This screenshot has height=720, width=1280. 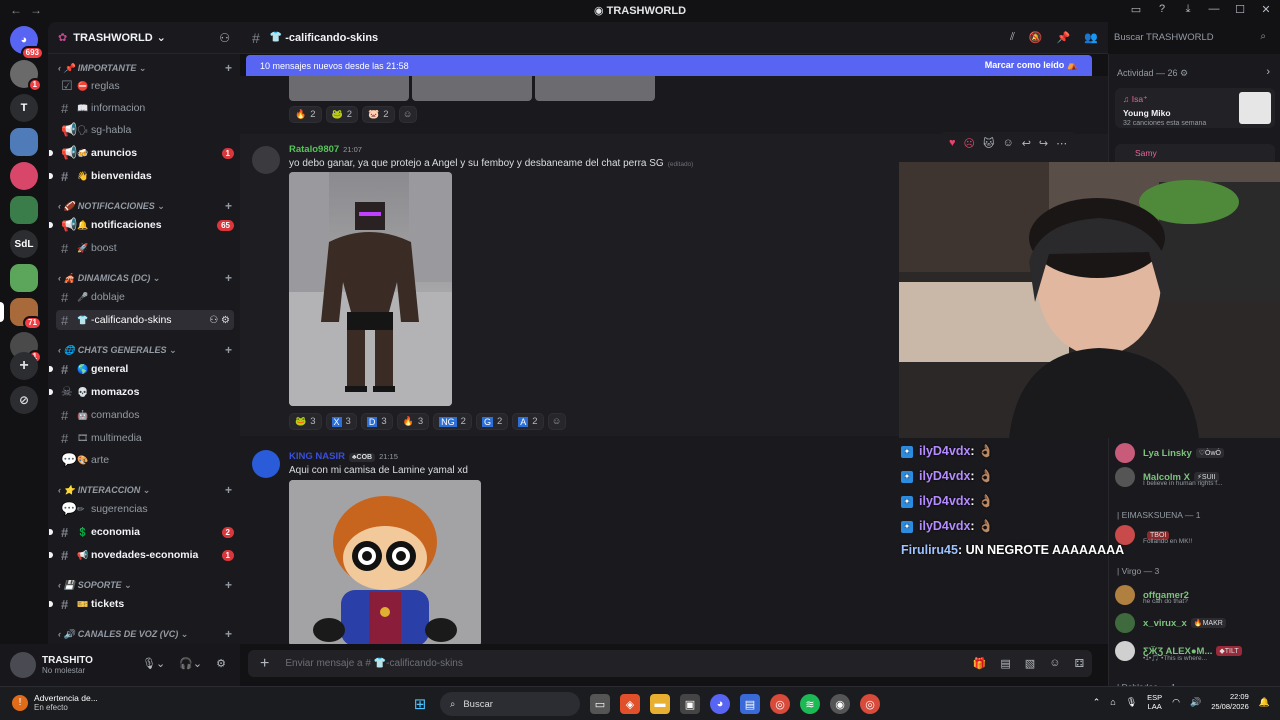 I want to click on channel-doblaje: # 🎤 doblaje, so click(x=145, y=297).